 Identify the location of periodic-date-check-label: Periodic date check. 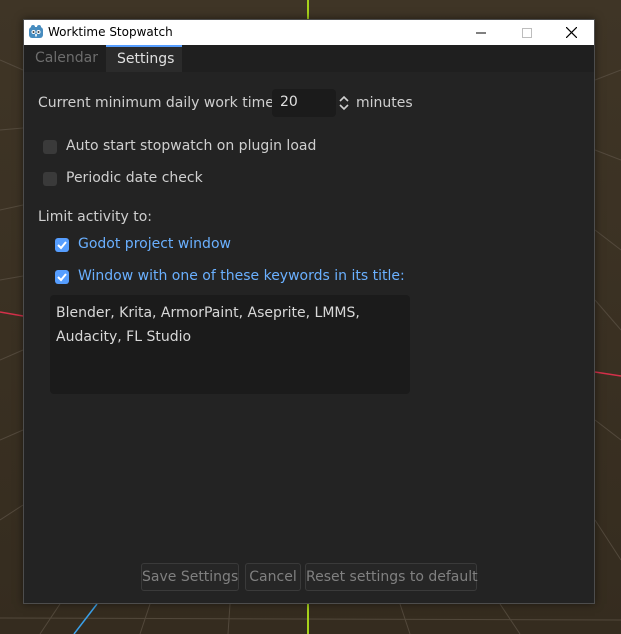
(134, 178).